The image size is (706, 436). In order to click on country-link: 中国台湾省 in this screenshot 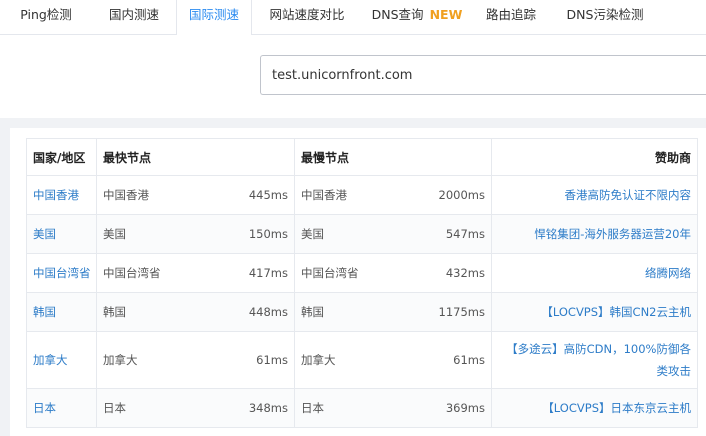, I will do `click(62, 273)`.